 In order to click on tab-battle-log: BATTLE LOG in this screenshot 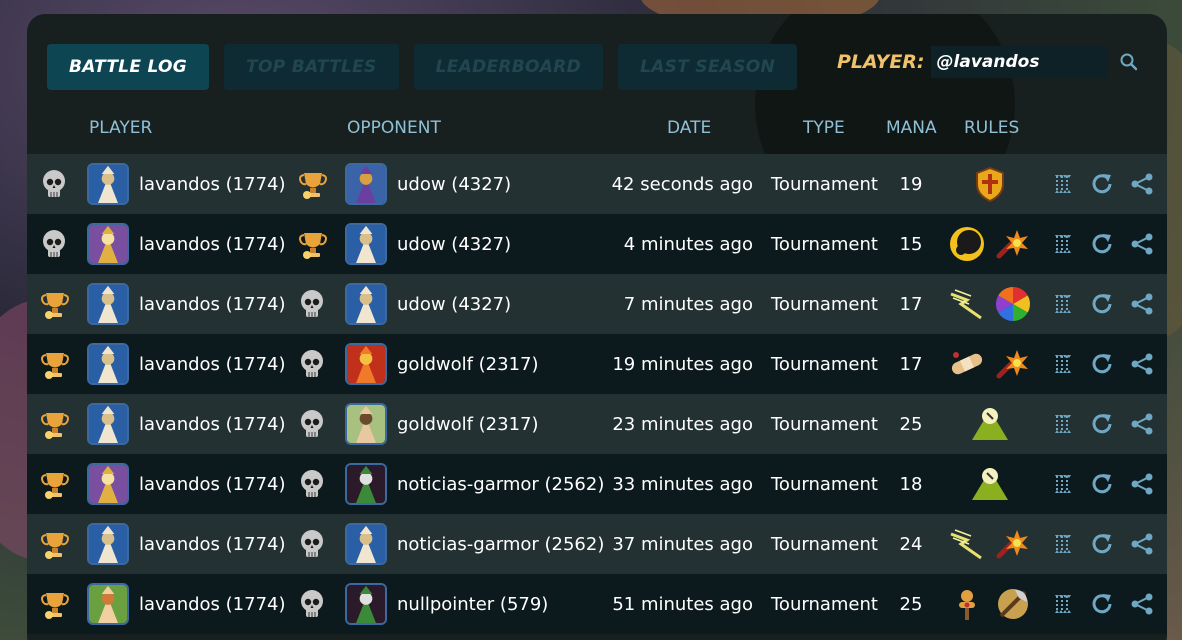, I will do `click(128, 67)`.